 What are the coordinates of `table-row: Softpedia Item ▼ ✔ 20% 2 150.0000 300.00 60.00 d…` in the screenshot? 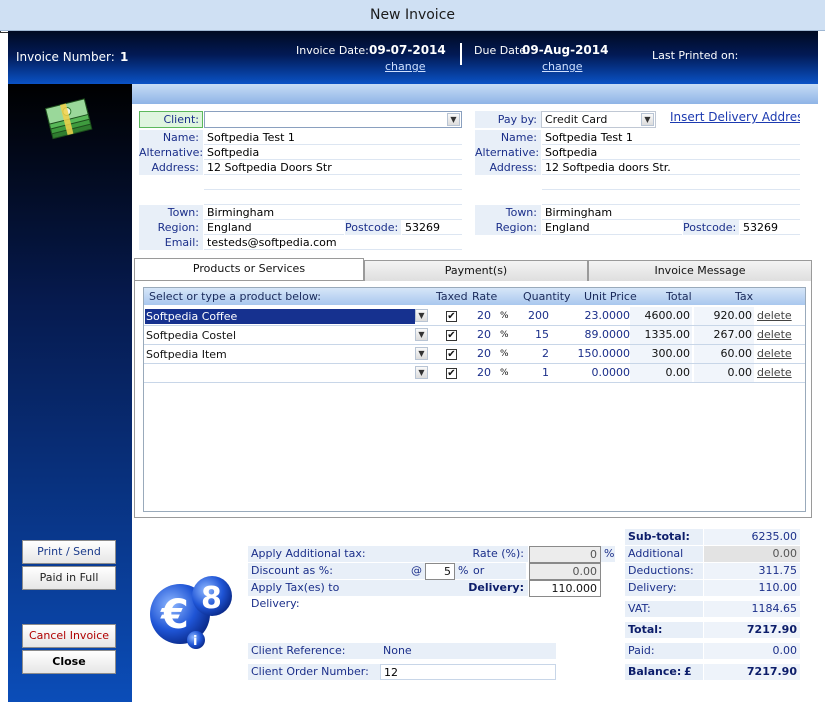 It's located at (474, 354).